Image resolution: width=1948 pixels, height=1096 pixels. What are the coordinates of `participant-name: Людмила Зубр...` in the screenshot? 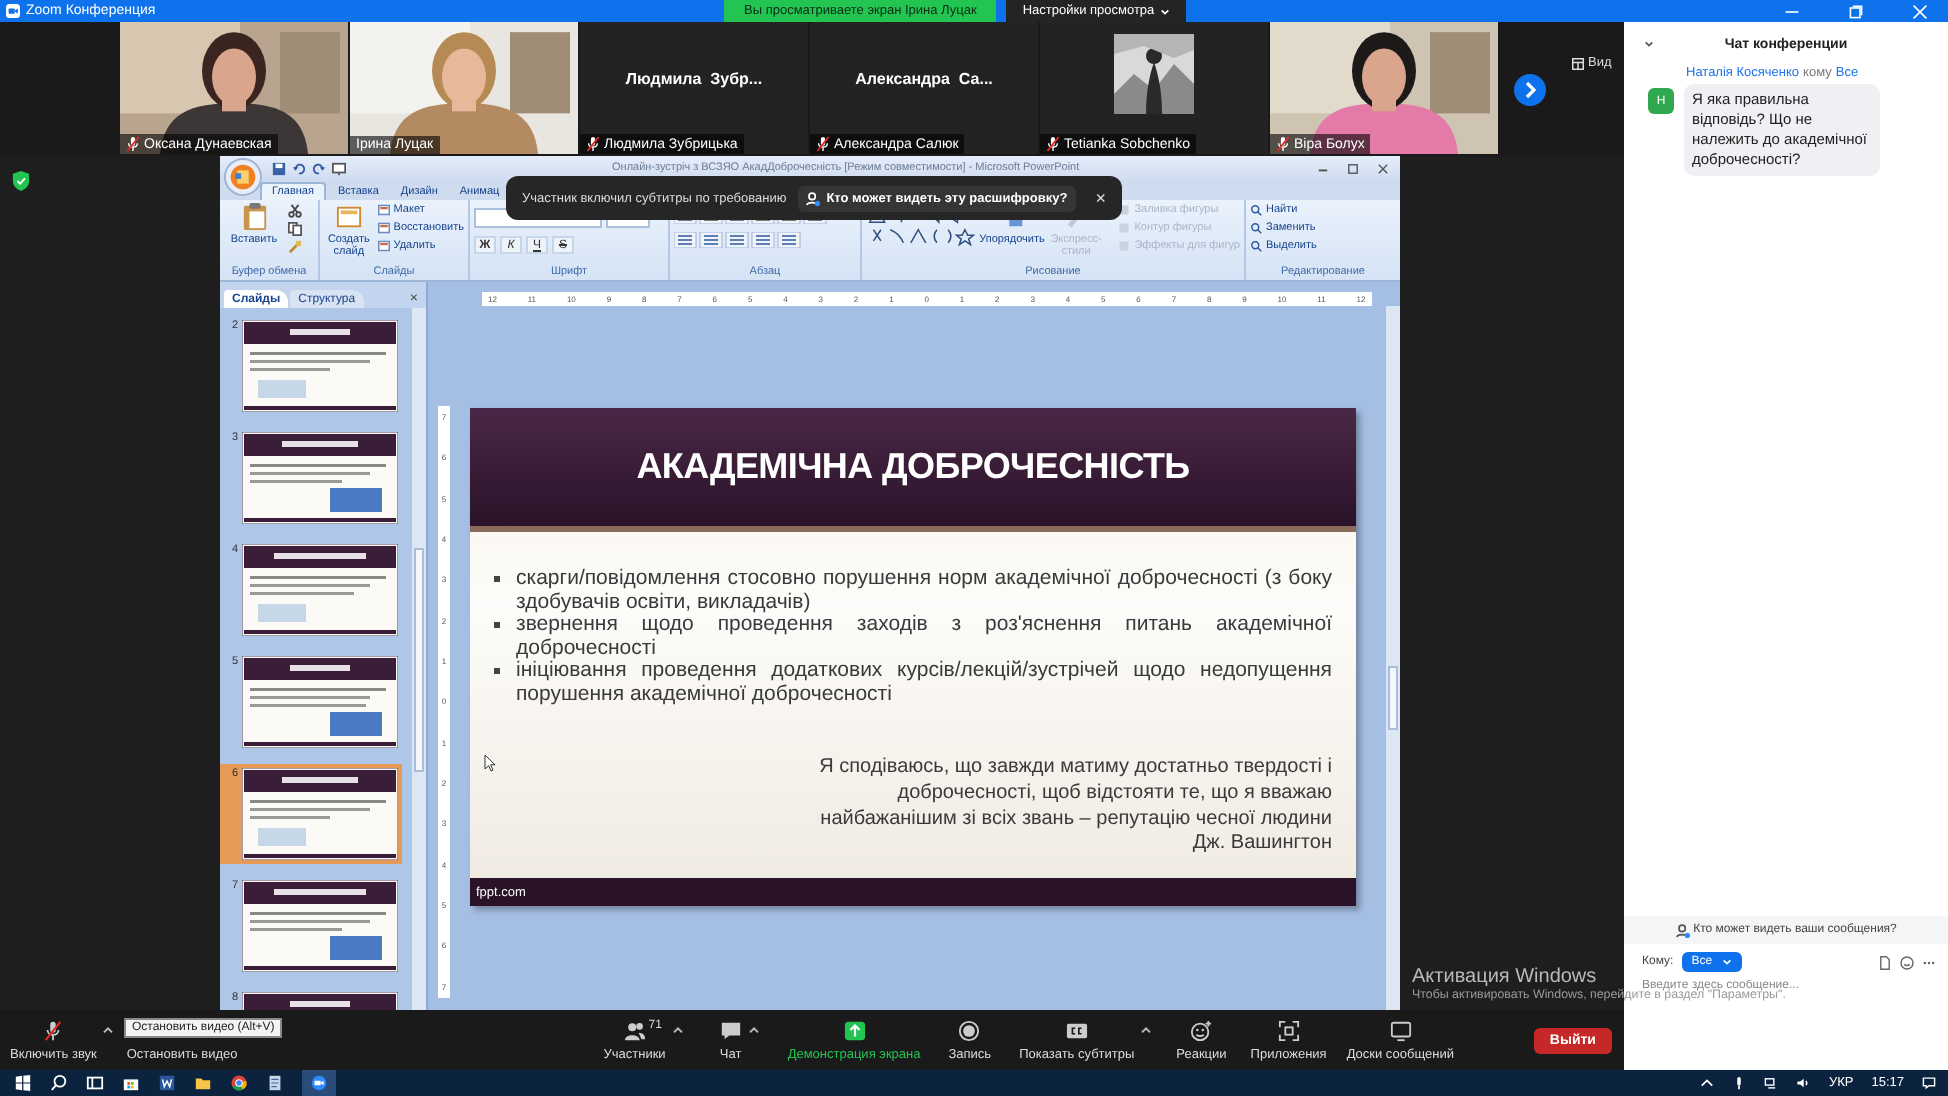 It's located at (694, 78).